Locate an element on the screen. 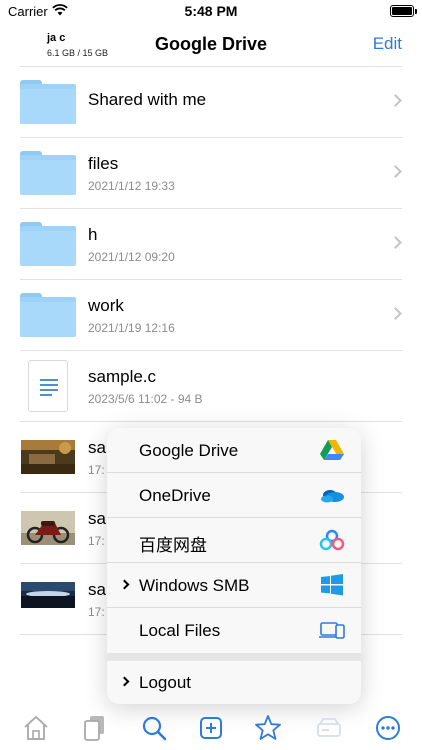 The image size is (422, 750). item-name: sample.c is located at coordinates (122, 376).